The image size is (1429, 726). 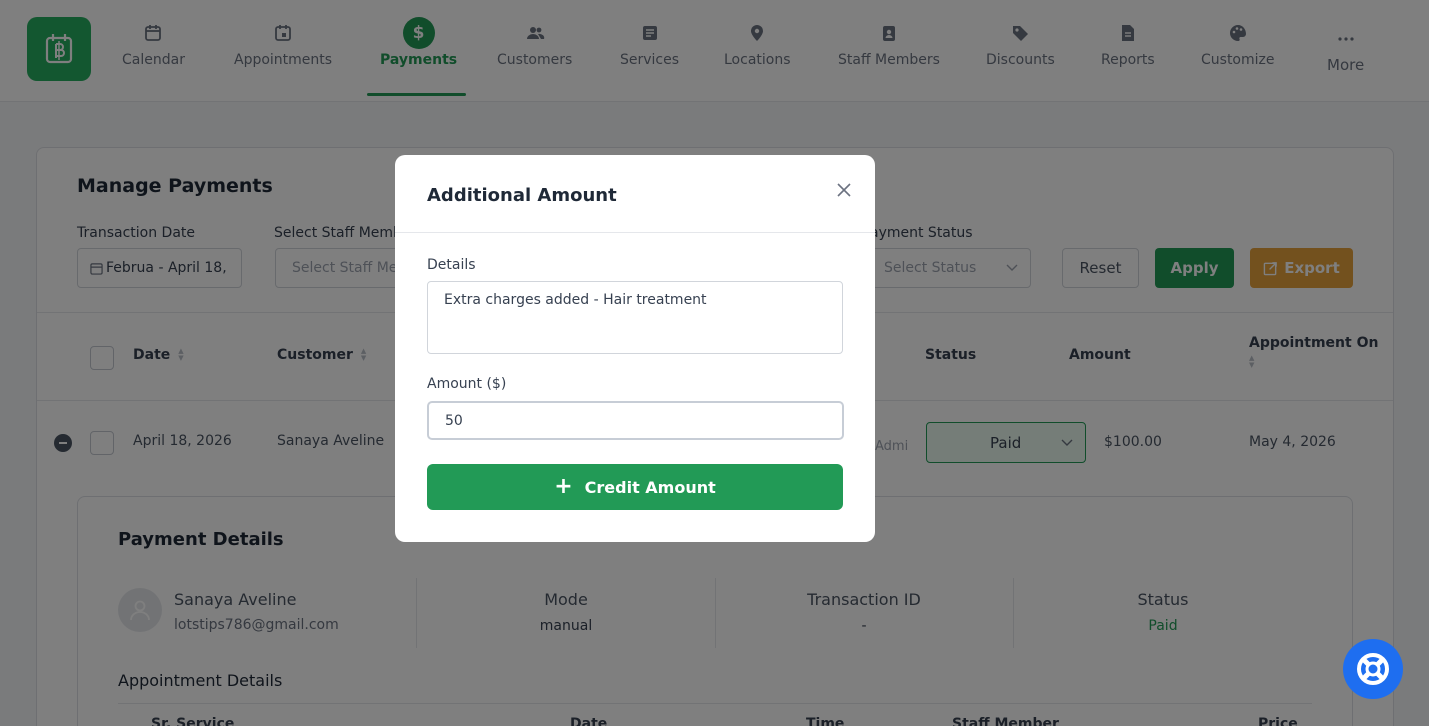 I want to click on help-button, so click(x=1373, y=669).